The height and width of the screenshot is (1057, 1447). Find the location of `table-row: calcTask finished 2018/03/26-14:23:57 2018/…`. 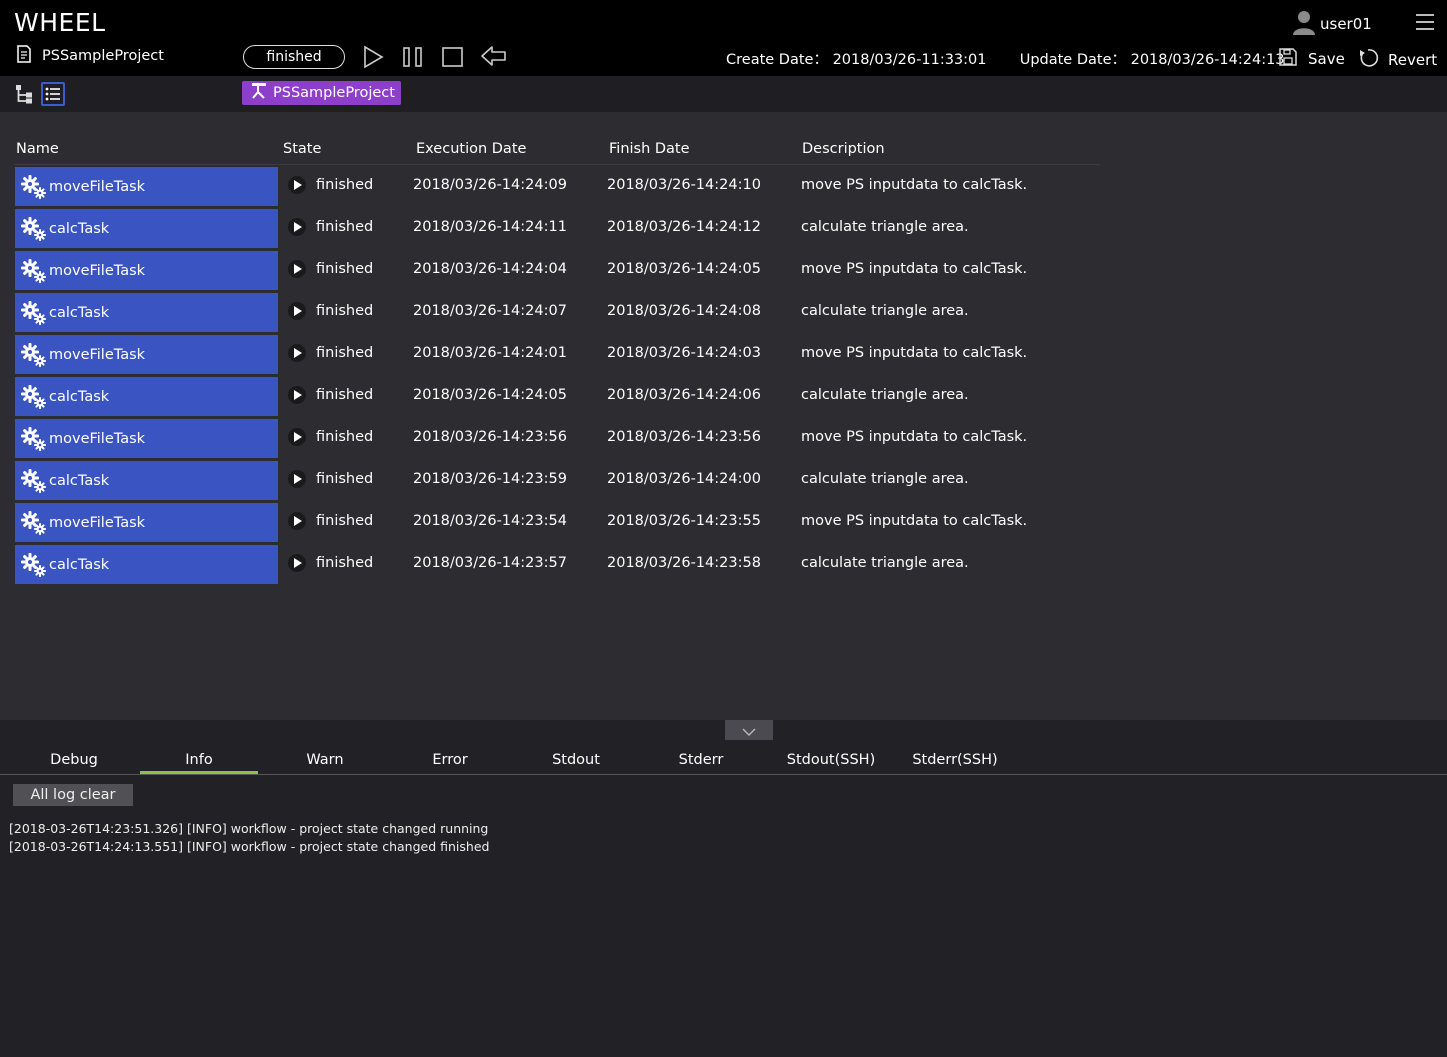

table-row: calcTask finished 2018/03/26-14:23:57 2018/… is located at coordinates (723, 565).